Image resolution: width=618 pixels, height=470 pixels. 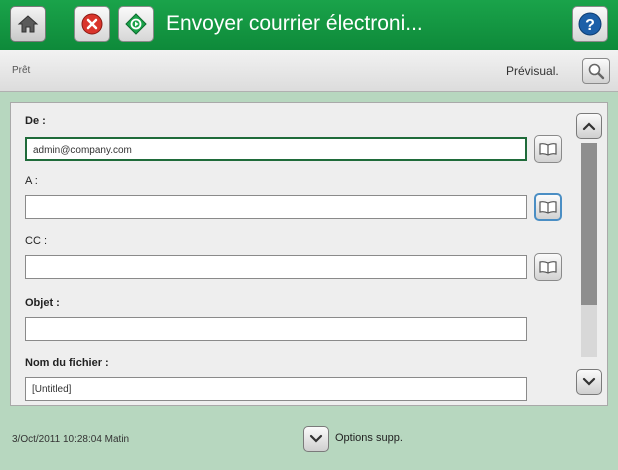 I want to click on status-text: Prêt, so click(x=21, y=70).